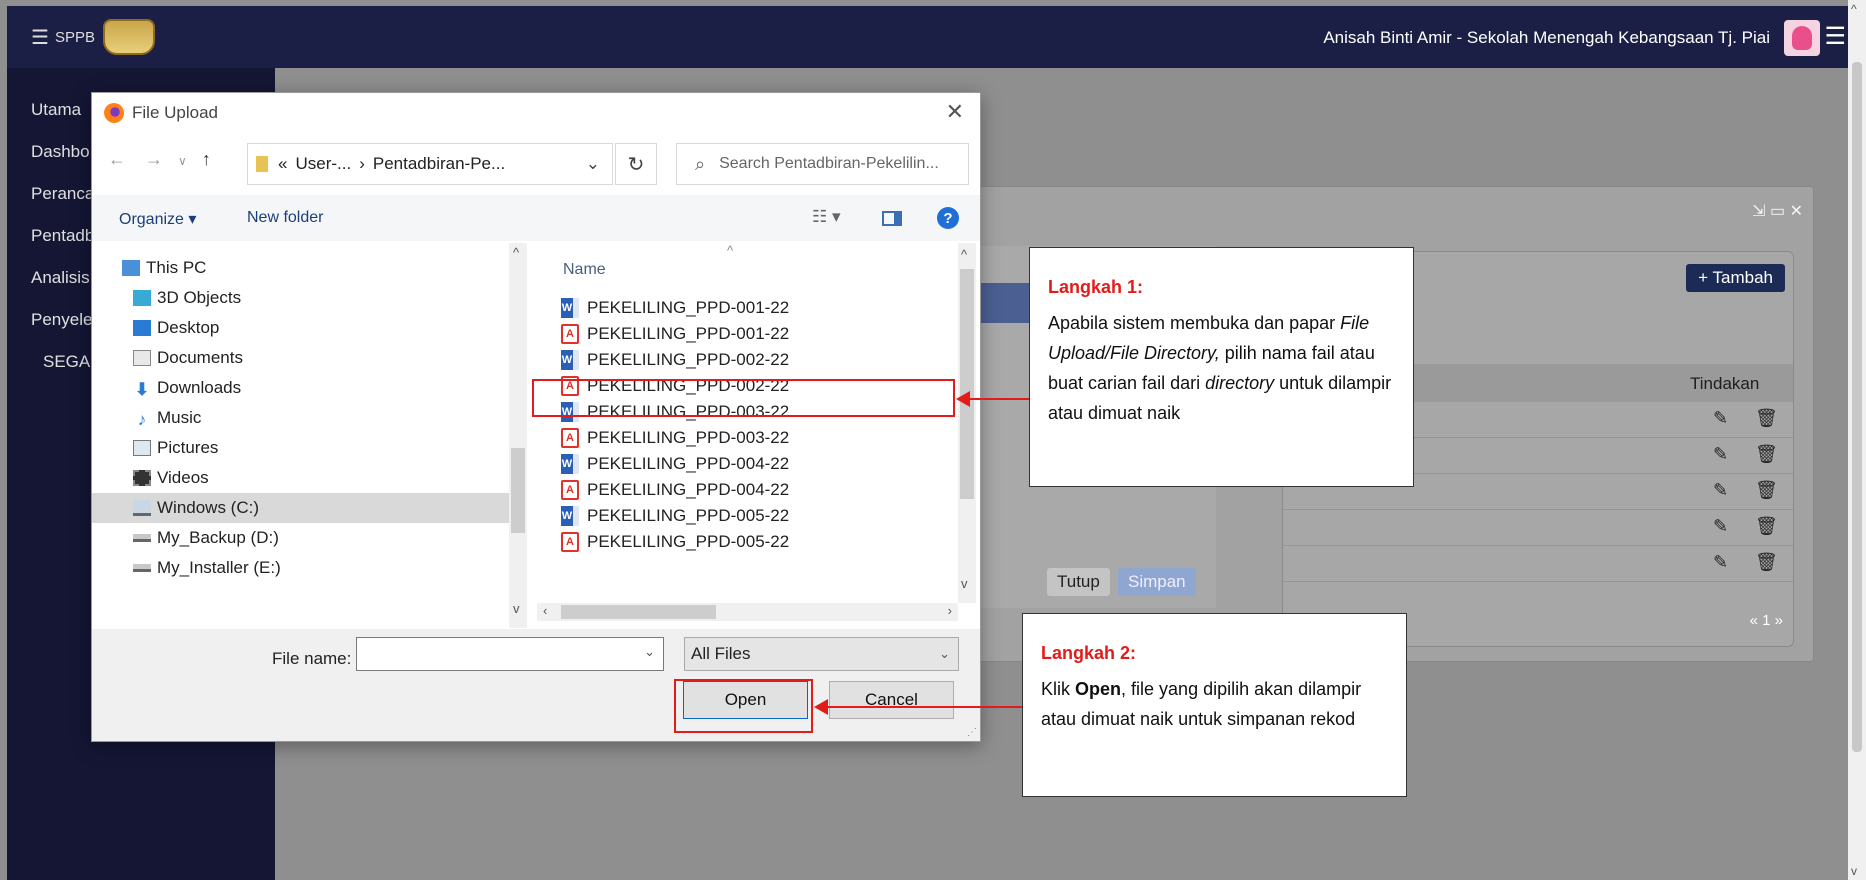 This screenshot has height=880, width=1866. I want to click on file-item: A PEKELILING_PPD-001-22, so click(675, 334).